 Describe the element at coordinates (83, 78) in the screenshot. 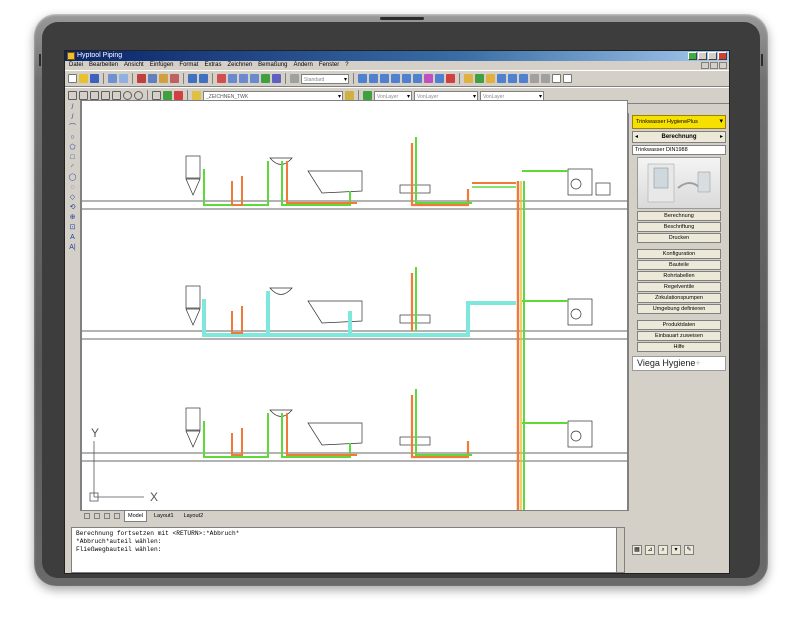

I see `open-folder-icon` at that location.